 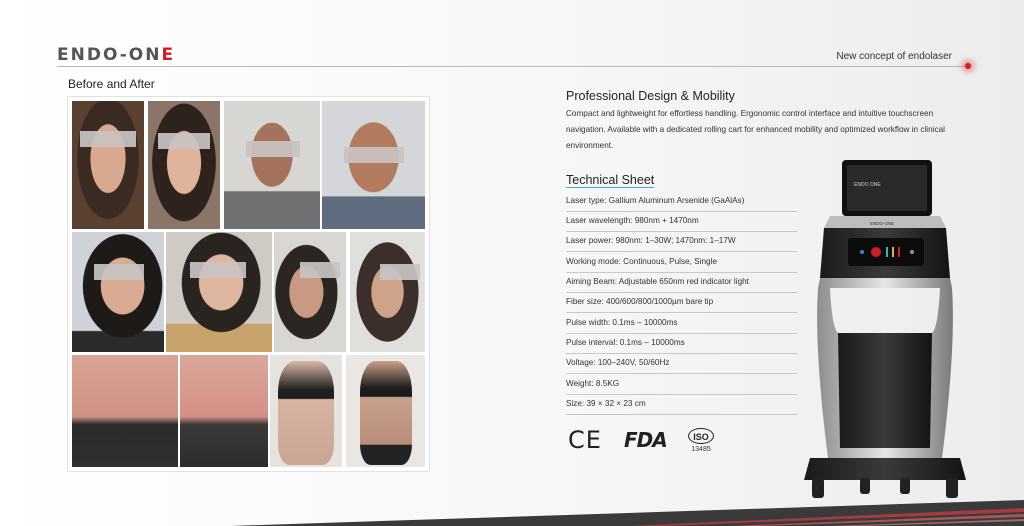 What do you see at coordinates (610, 180) in the screenshot?
I see `technical-sheet-title: Technical Sheet` at bounding box center [610, 180].